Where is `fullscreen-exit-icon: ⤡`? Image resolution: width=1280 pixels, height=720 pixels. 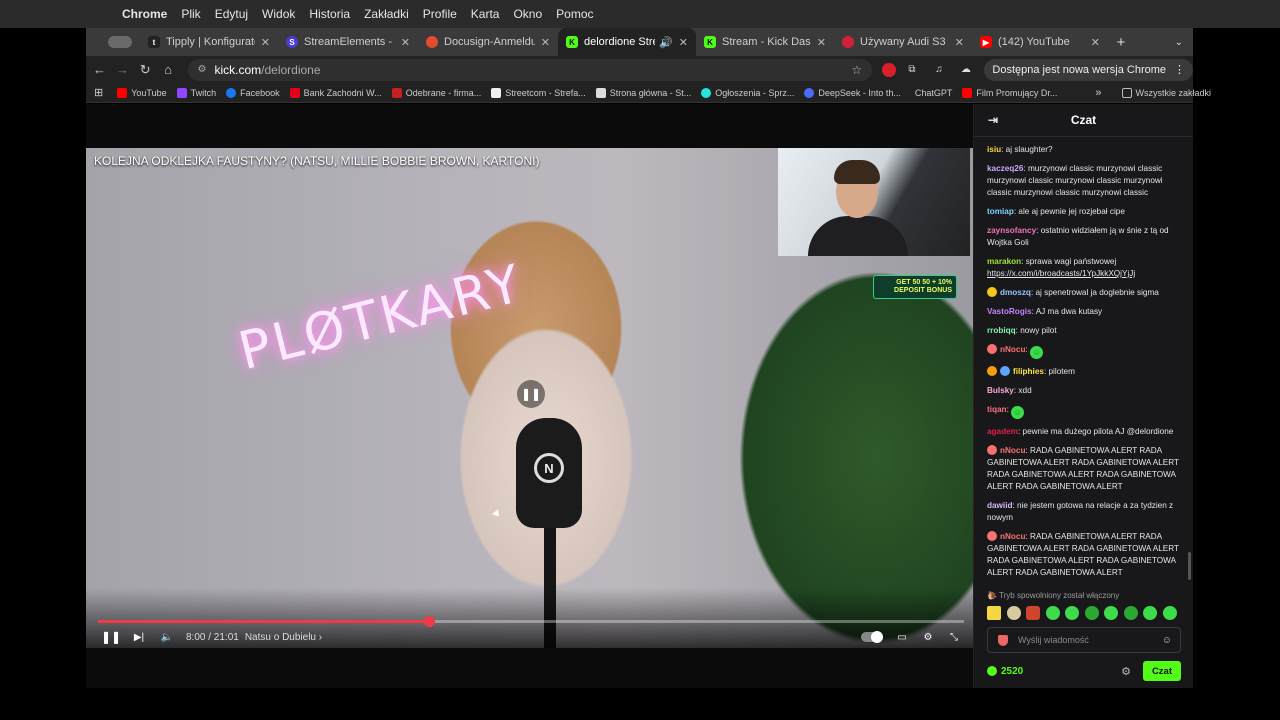
fullscreen-exit-icon: ⤡ is located at coordinates (954, 637).